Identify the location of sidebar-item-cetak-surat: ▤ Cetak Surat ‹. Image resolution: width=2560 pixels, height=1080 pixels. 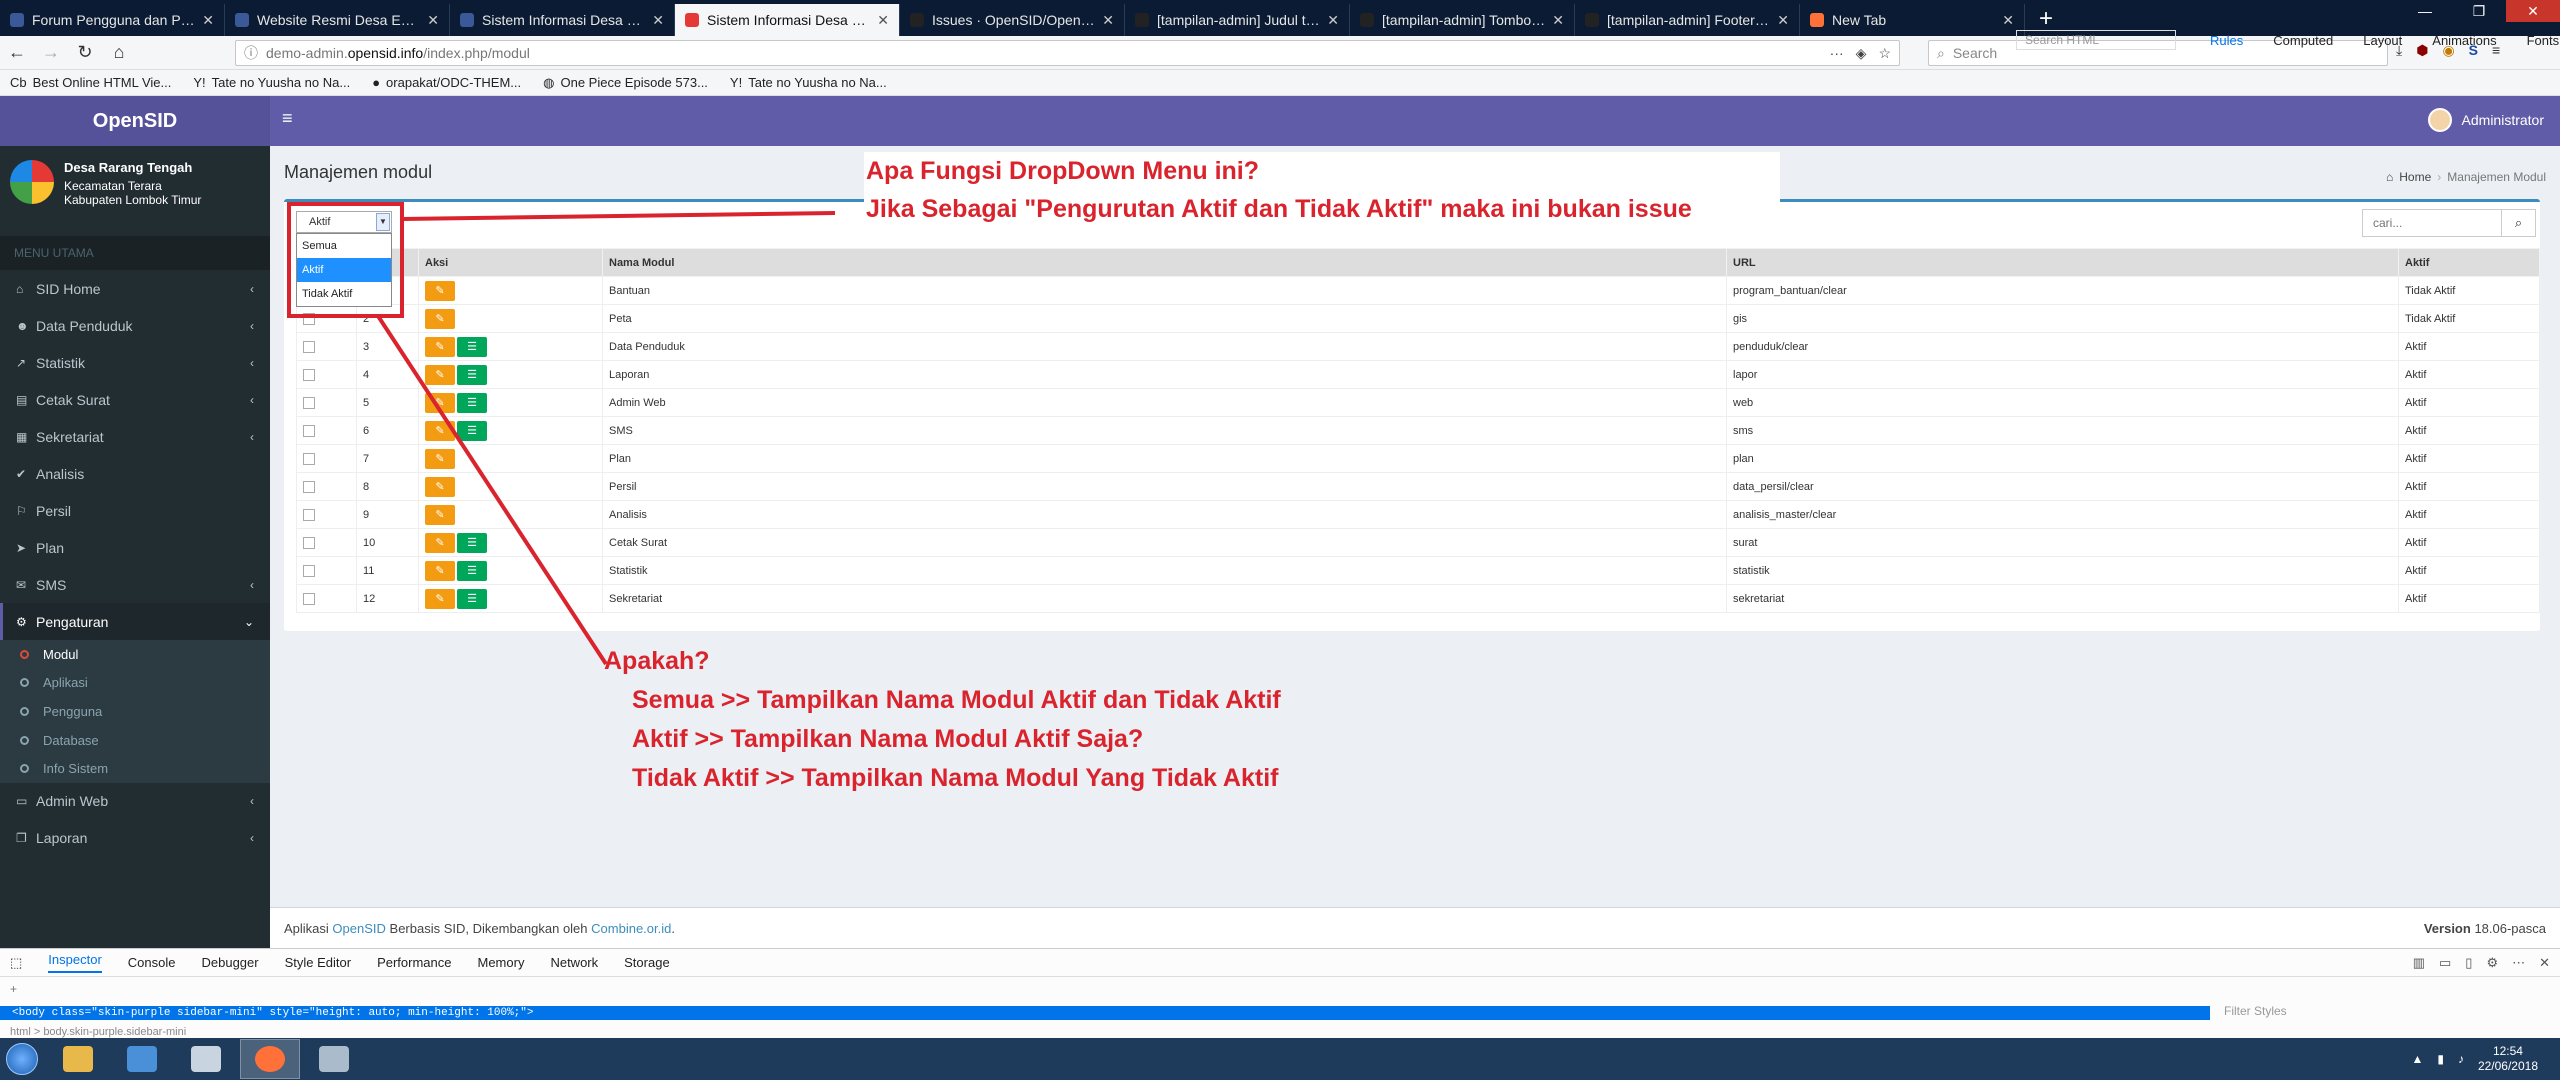
(135, 399).